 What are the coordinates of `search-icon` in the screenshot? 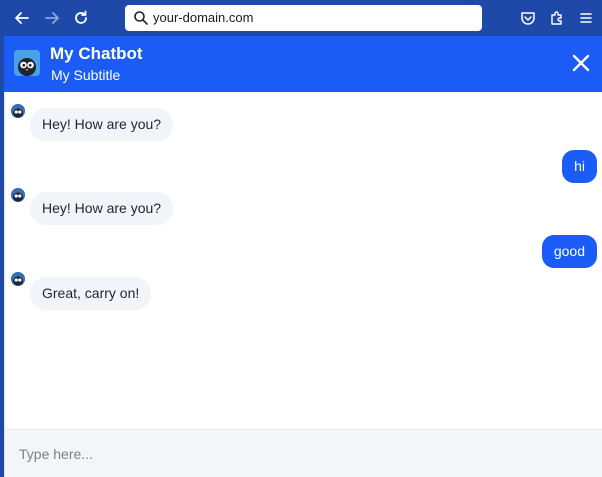 It's located at (141, 18).